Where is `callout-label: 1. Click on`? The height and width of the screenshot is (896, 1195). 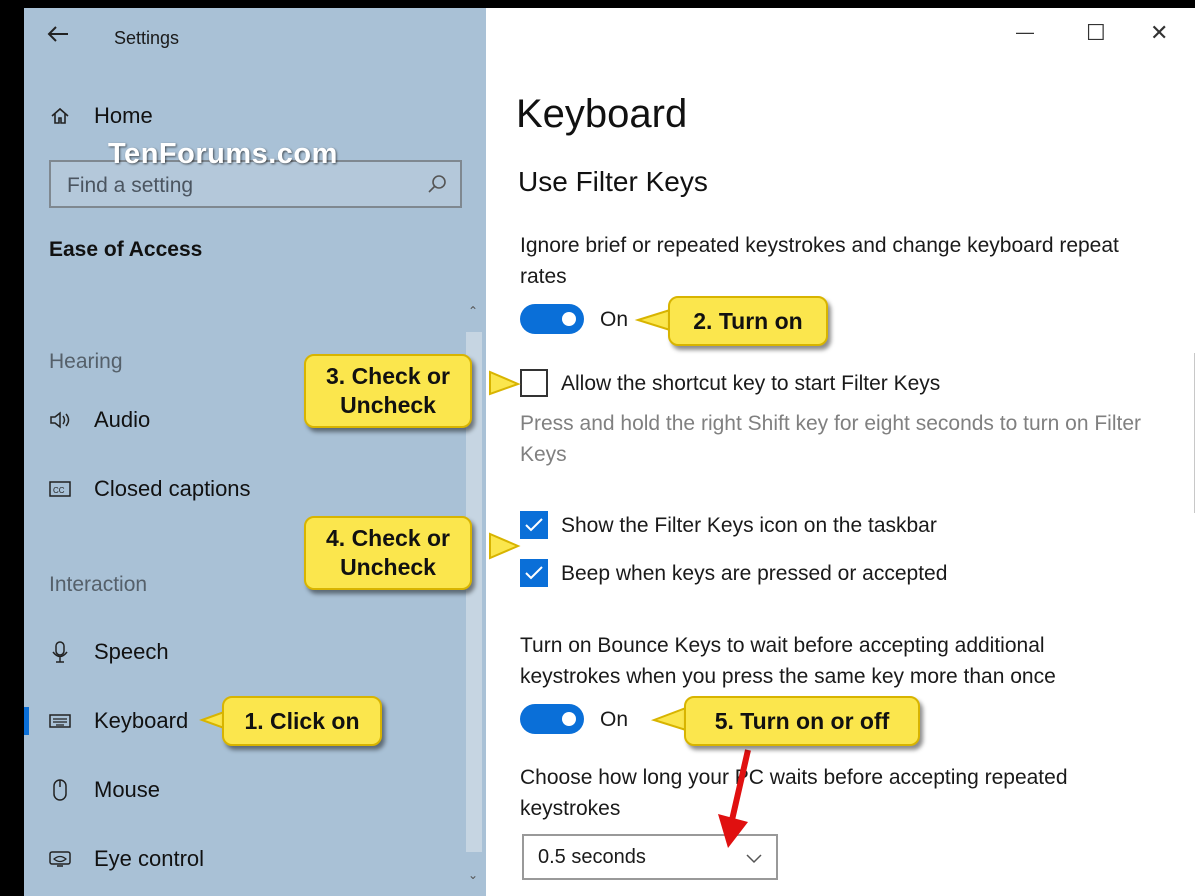 callout-label: 1. Click on is located at coordinates (302, 720).